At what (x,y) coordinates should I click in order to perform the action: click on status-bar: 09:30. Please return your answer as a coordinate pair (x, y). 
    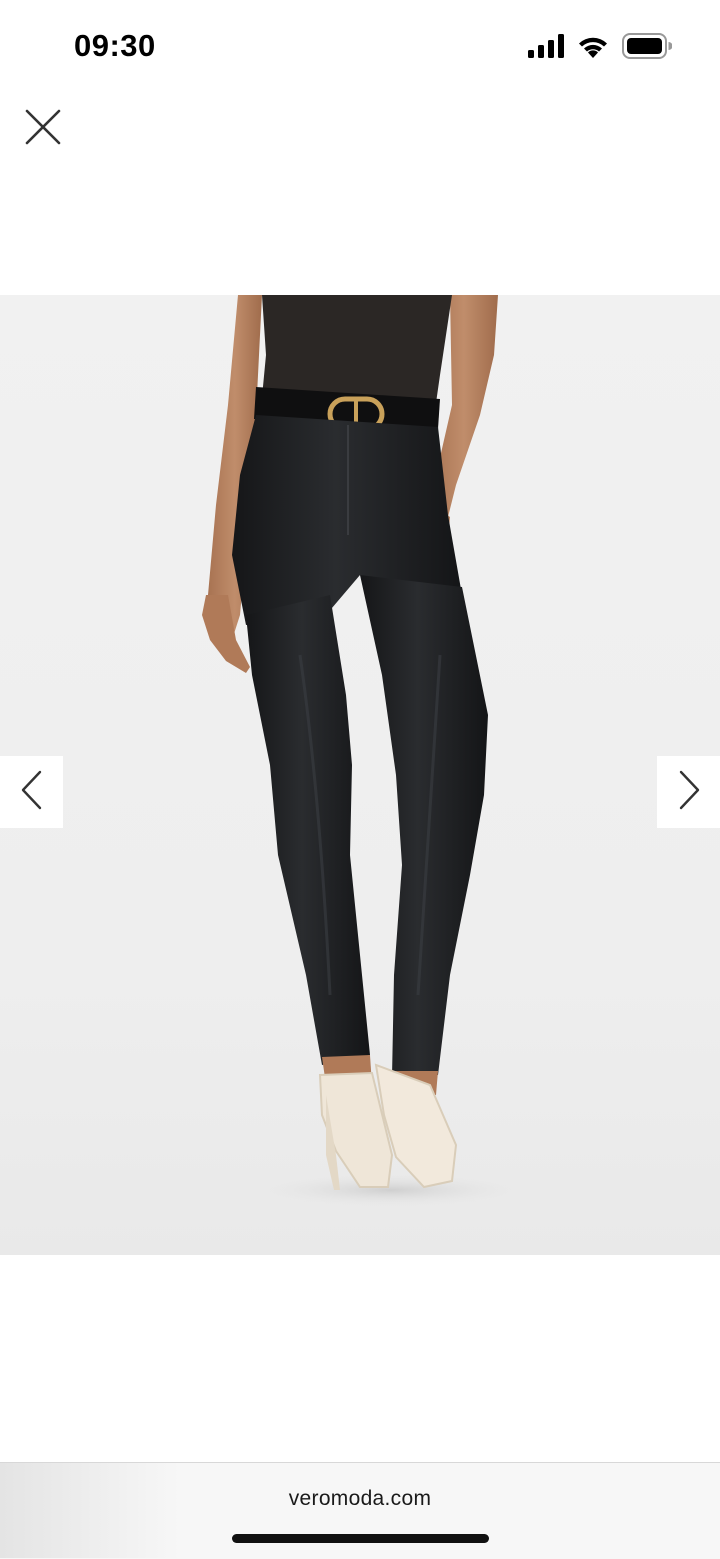
    Looking at the image, I should click on (360, 48).